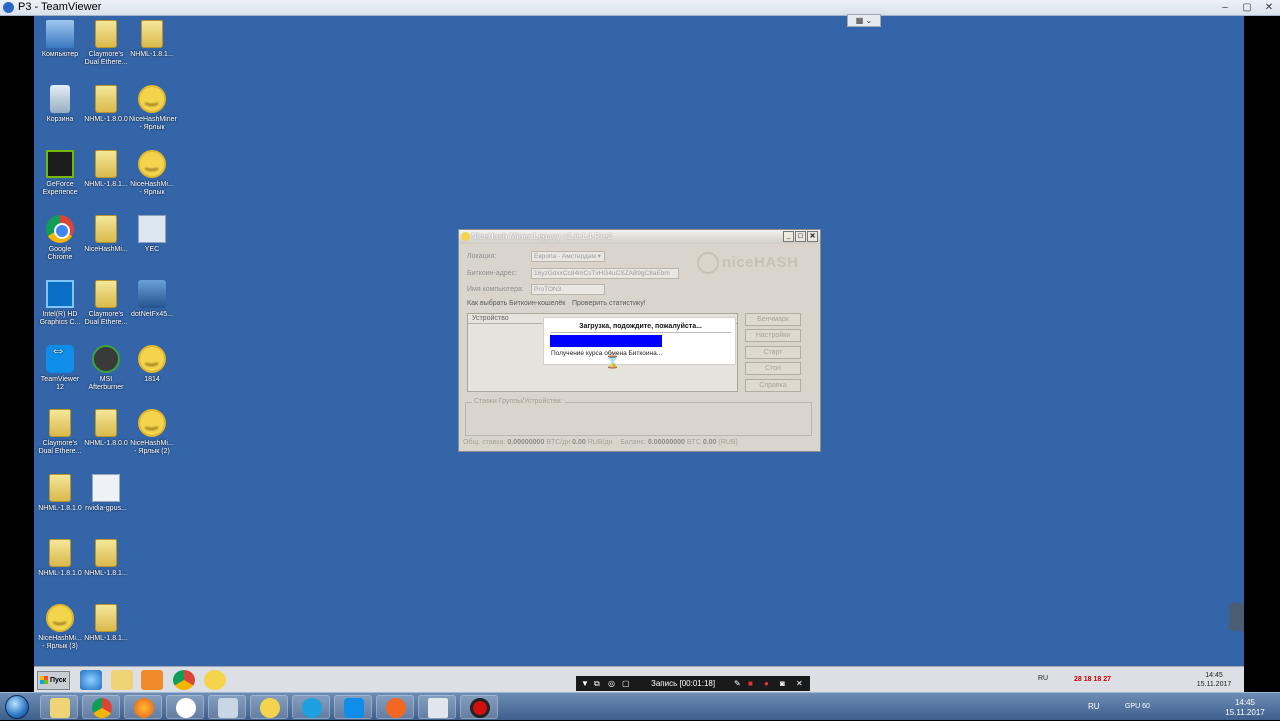 This screenshot has width=1280, height=721. I want to click on location-label: Локация:, so click(482, 256).